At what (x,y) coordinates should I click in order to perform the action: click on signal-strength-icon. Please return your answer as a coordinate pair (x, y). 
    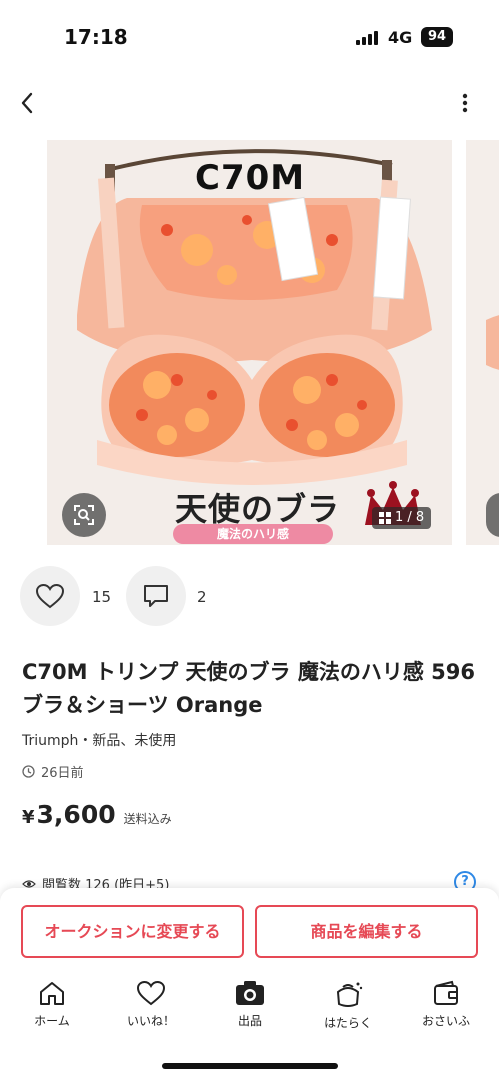
    Looking at the image, I should click on (369, 38).